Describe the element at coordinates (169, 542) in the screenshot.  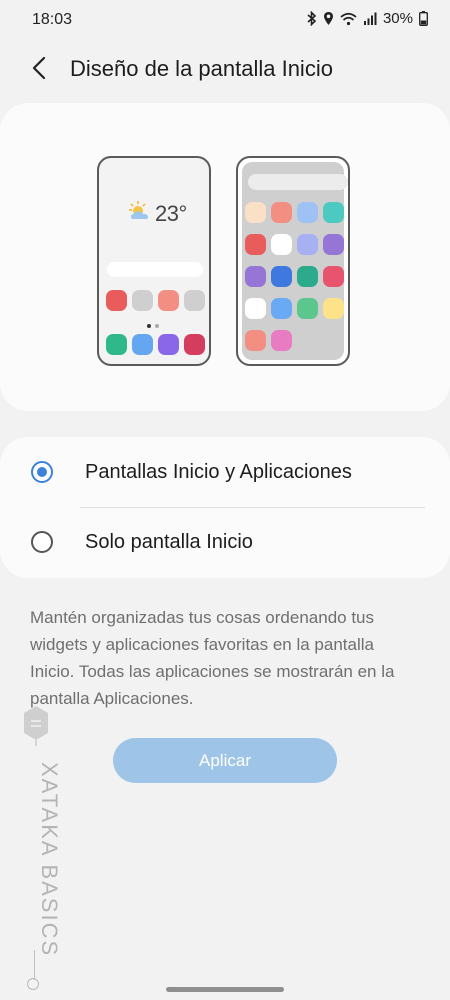
I see `option-label: Solo pantalla Inicio` at that location.